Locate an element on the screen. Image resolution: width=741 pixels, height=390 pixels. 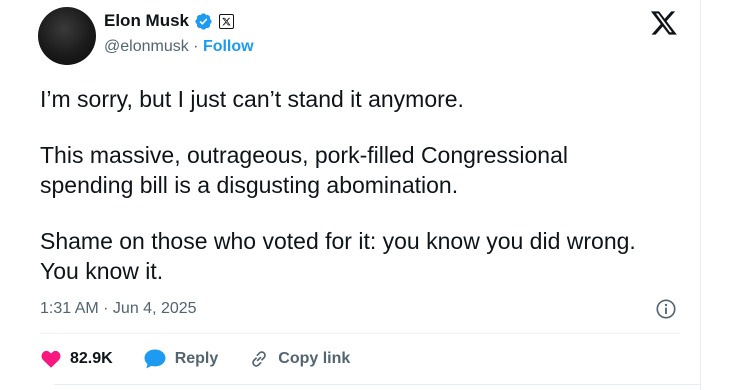
copy-link-button: Copy link is located at coordinates (299, 359).